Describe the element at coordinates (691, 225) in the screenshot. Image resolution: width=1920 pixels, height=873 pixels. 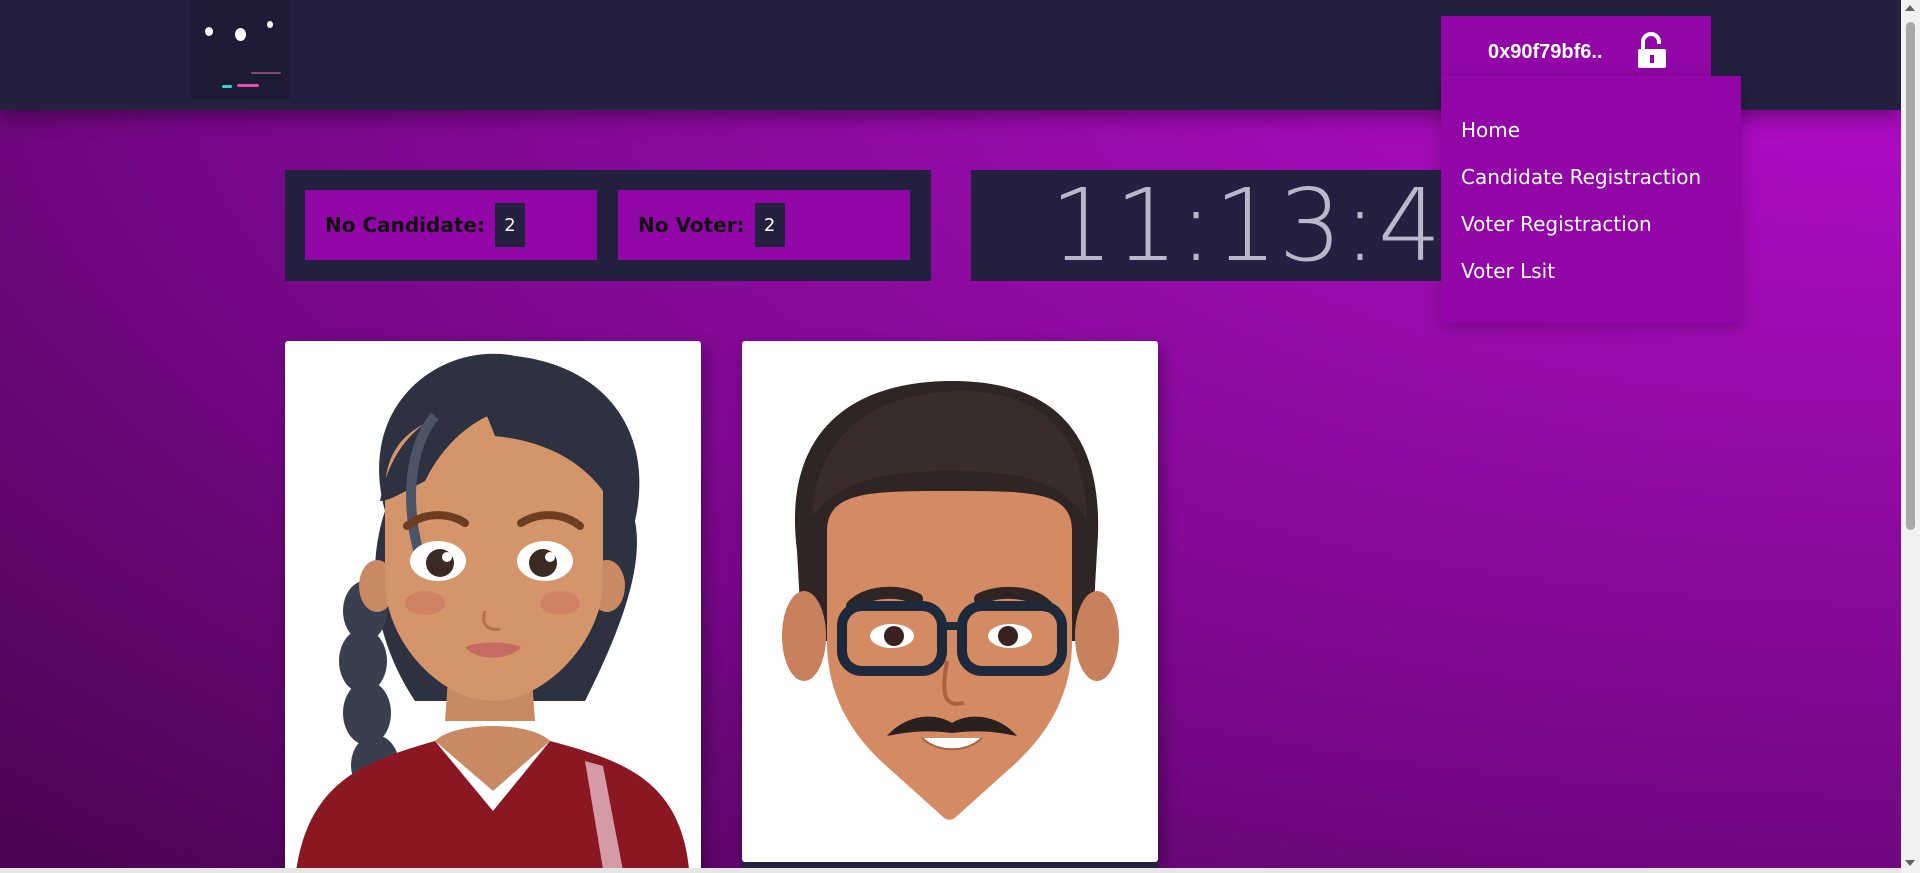
I see `voter-count-label: No Voter:` at that location.